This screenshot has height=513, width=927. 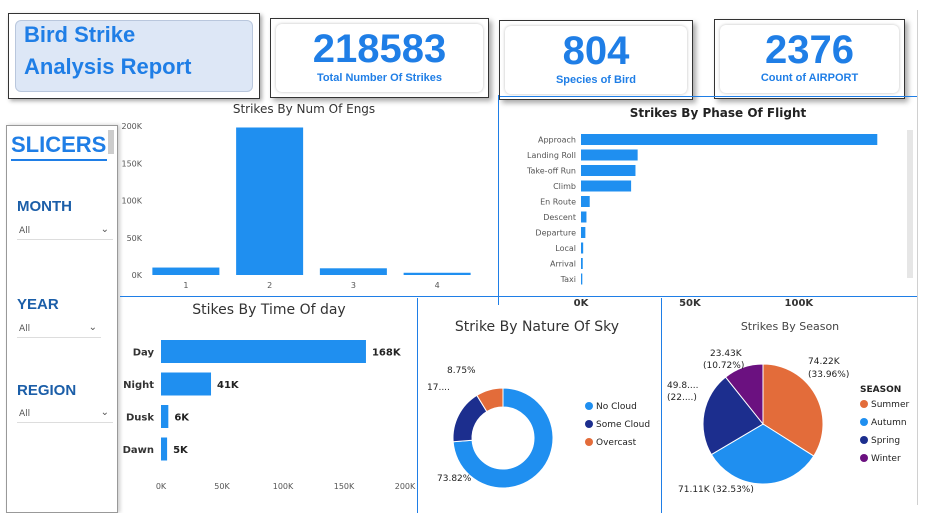 I want to click on category-label: Dawn, so click(x=138, y=450).